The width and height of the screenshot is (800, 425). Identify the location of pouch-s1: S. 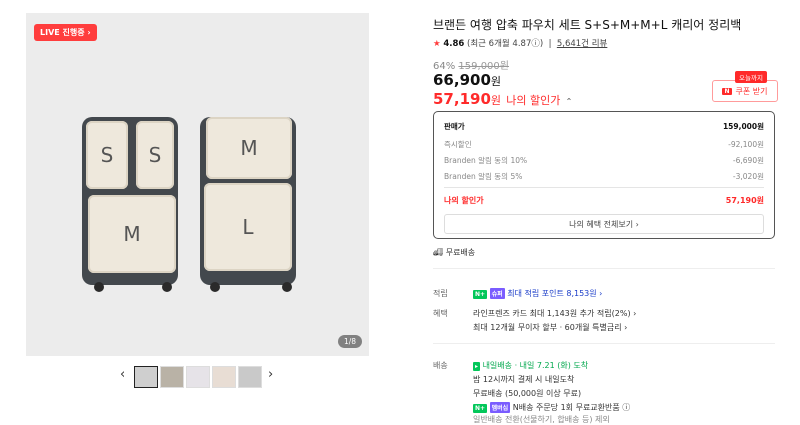
(107, 155).